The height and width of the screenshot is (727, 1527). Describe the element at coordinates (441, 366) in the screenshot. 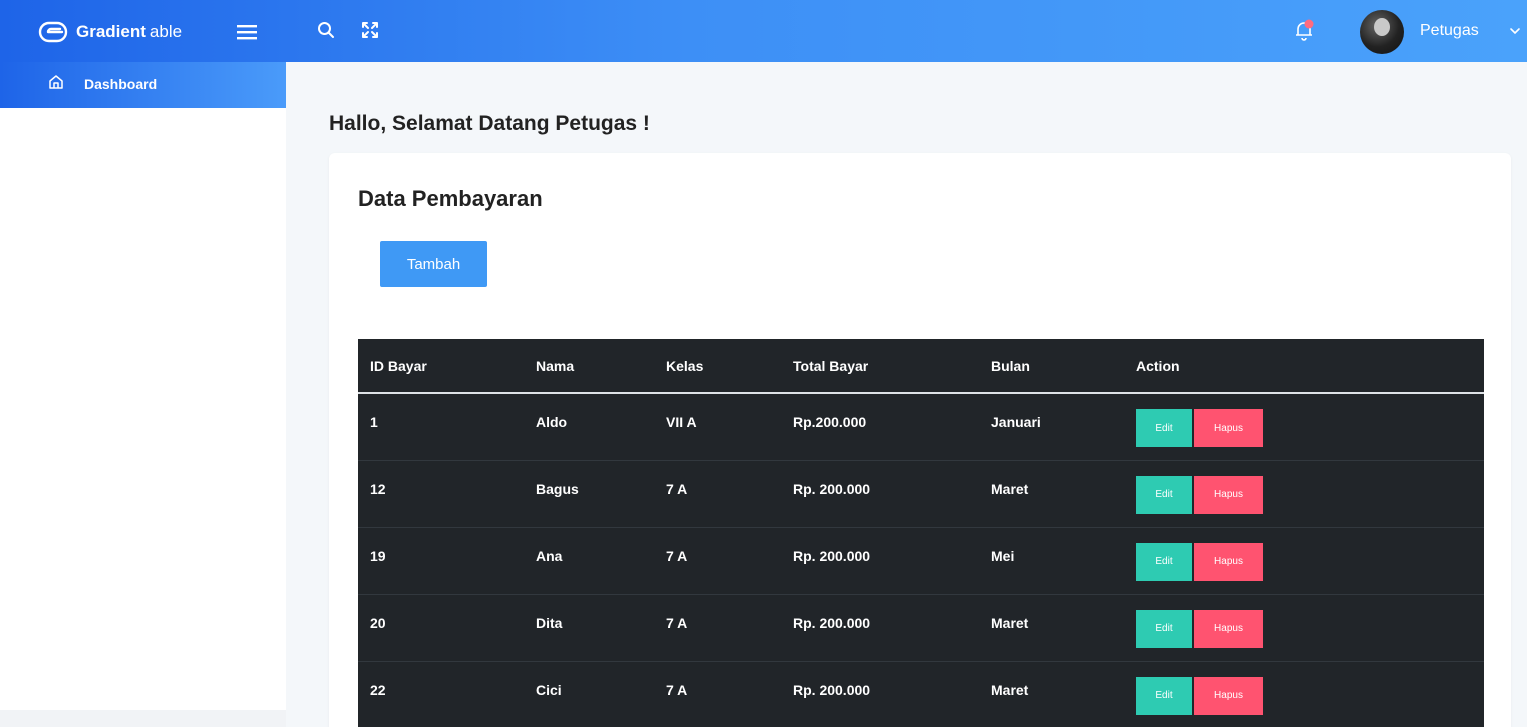

I see `column-header-id: ID Bayar` at that location.